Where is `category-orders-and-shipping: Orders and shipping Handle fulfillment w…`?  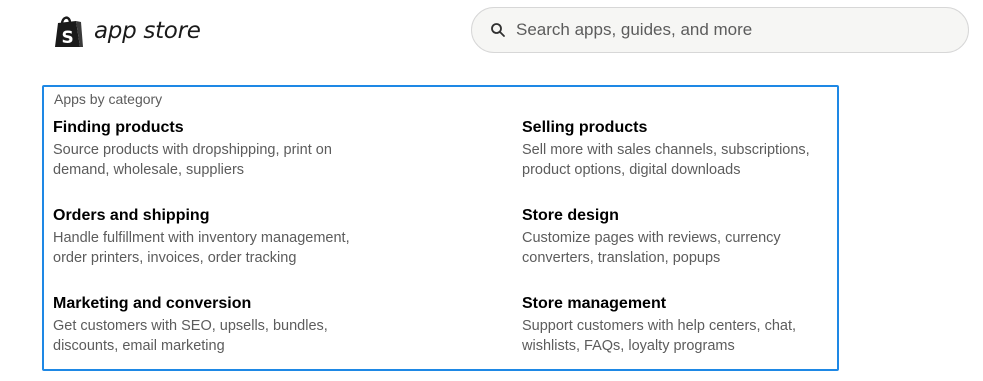 category-orders-and-shipping: Orders and shipping Handle fulfillment w… is located at coordinates (213, 237).